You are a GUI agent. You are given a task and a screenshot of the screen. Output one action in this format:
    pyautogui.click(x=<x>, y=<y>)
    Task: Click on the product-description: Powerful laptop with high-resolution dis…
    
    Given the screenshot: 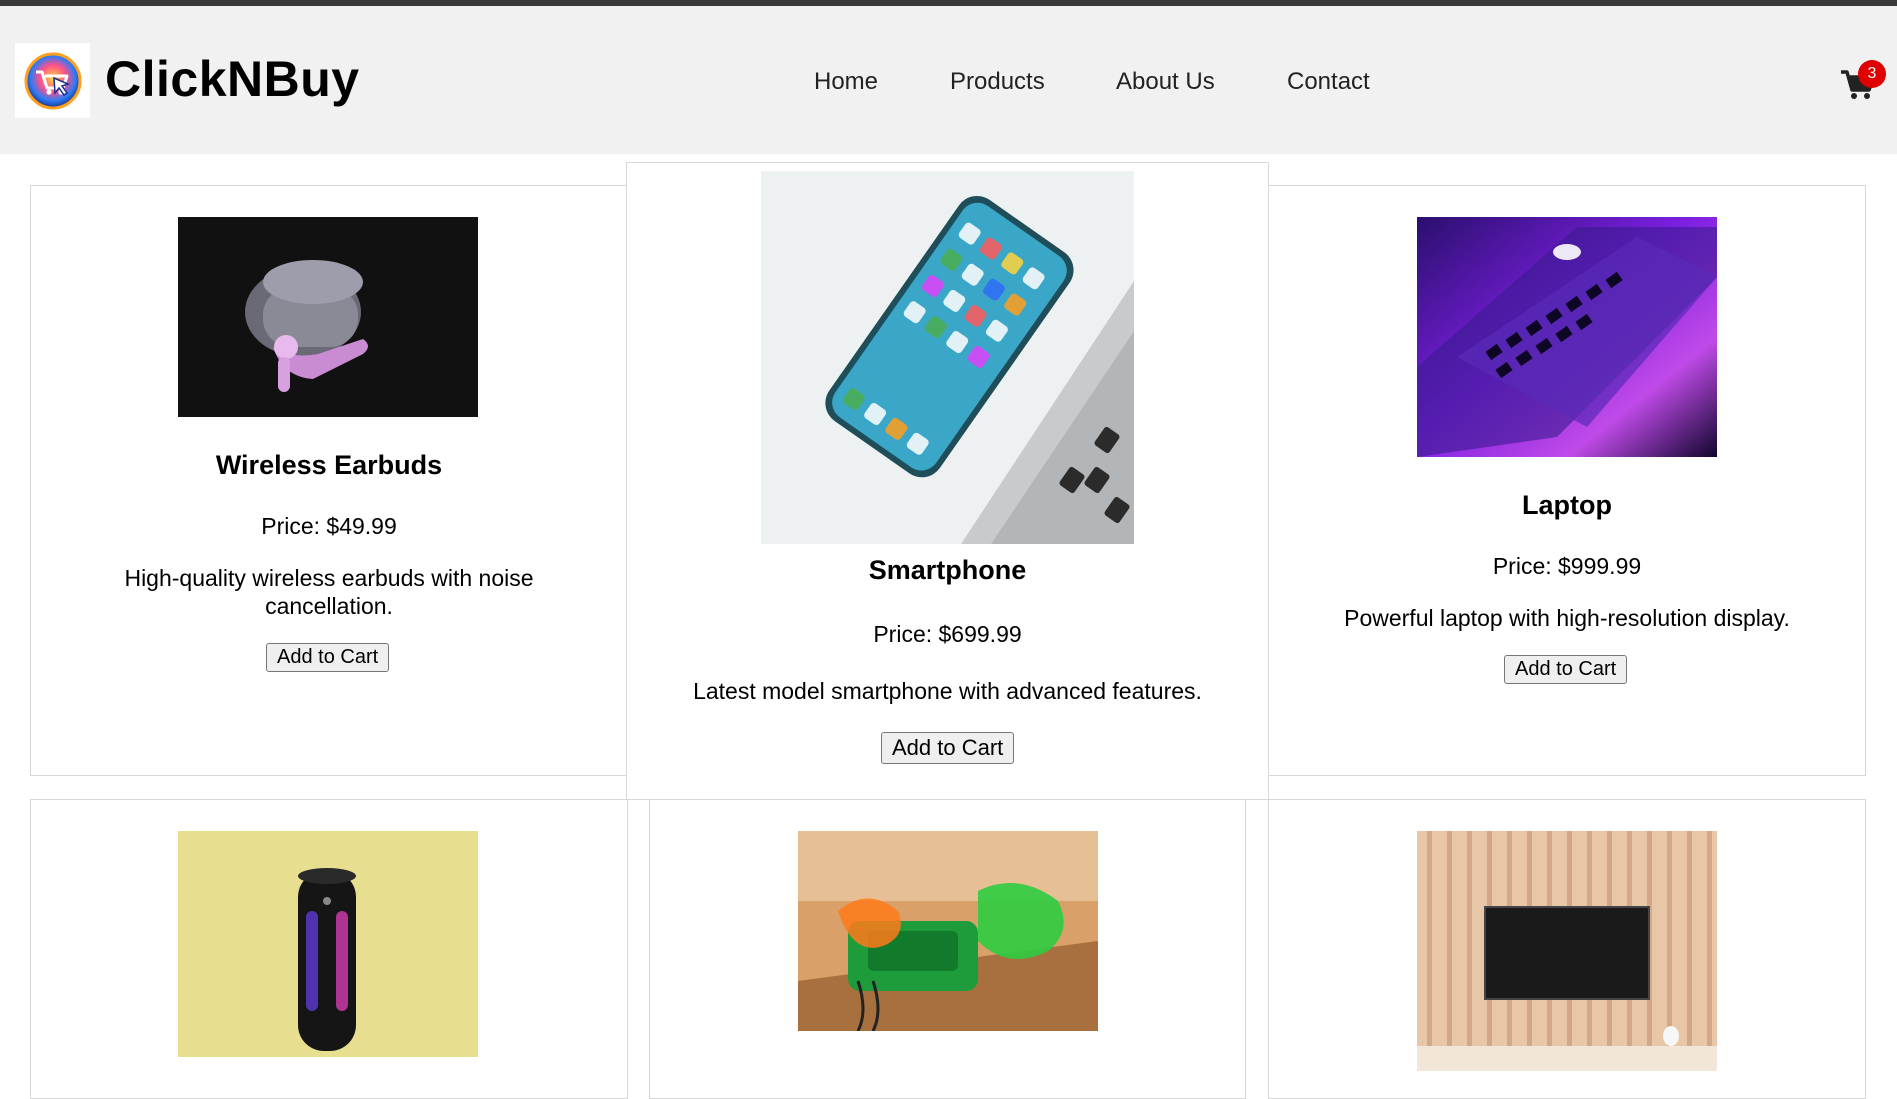 What is the action you would take?
    pyautogui.click(x=1567, y=618)
    